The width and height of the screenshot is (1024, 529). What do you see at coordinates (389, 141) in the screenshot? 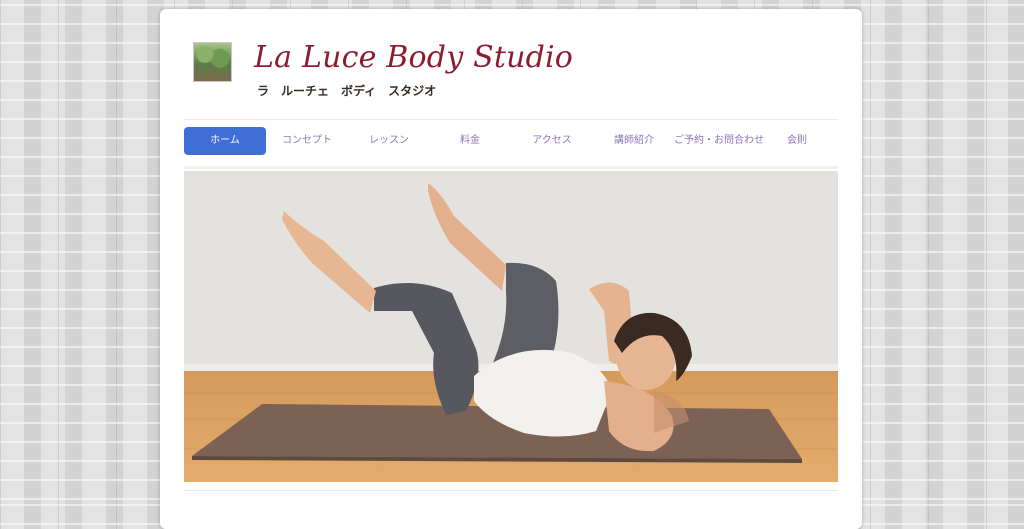
I see `nav-item-lessons: レッスン` at bounding box center [389, 141].